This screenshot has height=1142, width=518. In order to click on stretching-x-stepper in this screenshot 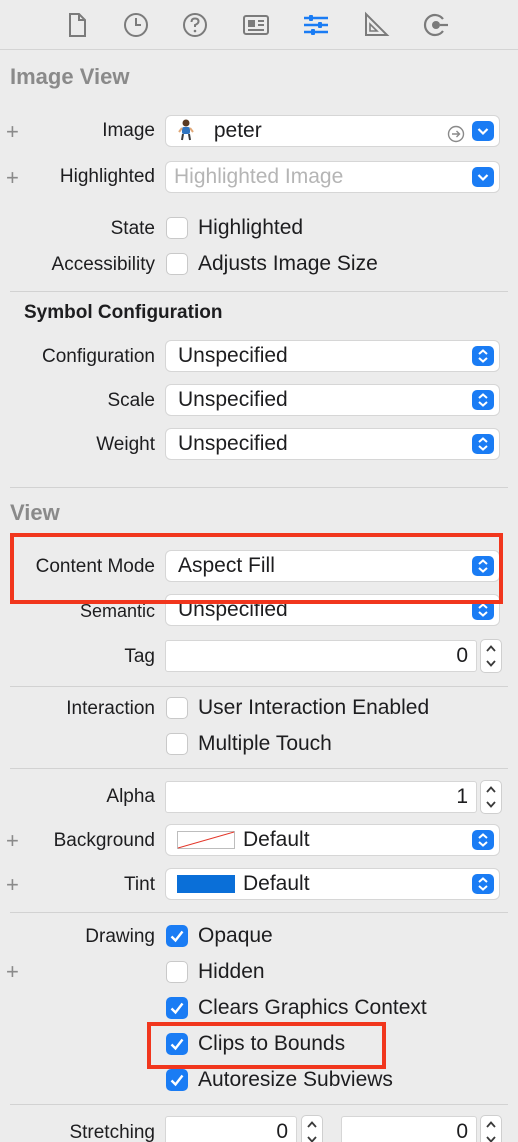, I will do `click(312, 1128)`.